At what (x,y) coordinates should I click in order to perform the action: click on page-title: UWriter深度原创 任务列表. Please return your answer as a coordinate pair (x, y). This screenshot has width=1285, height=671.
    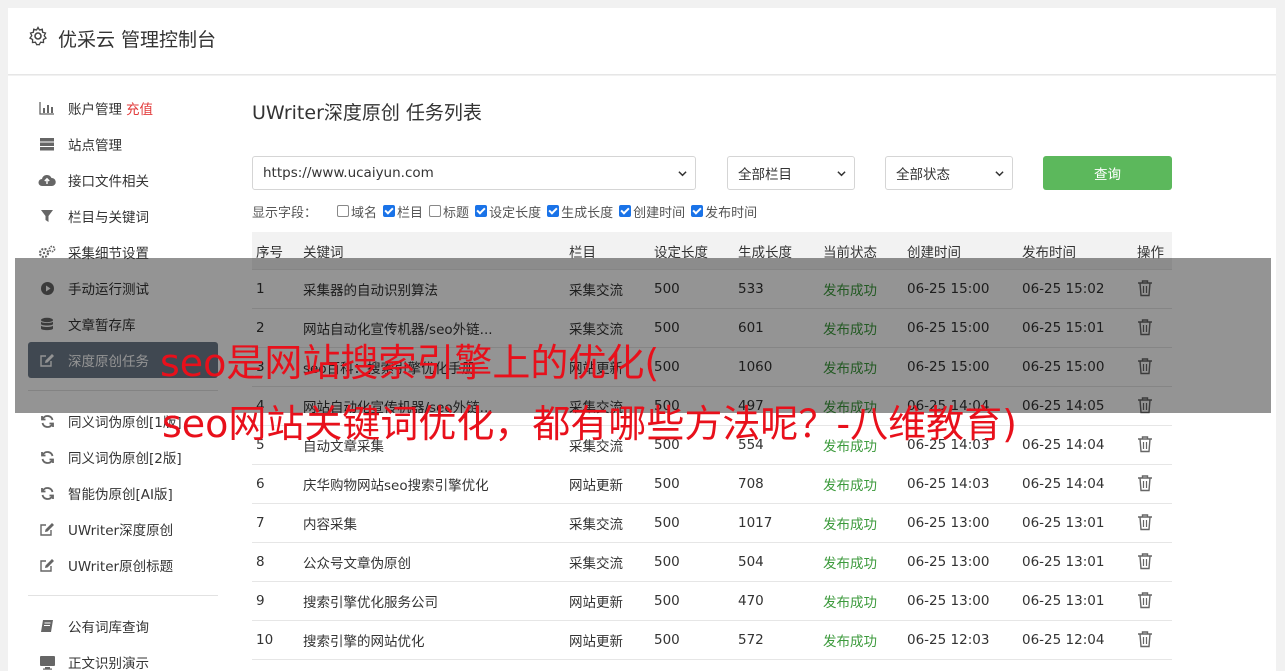
    Looking at the image, I should click on (367, 113).